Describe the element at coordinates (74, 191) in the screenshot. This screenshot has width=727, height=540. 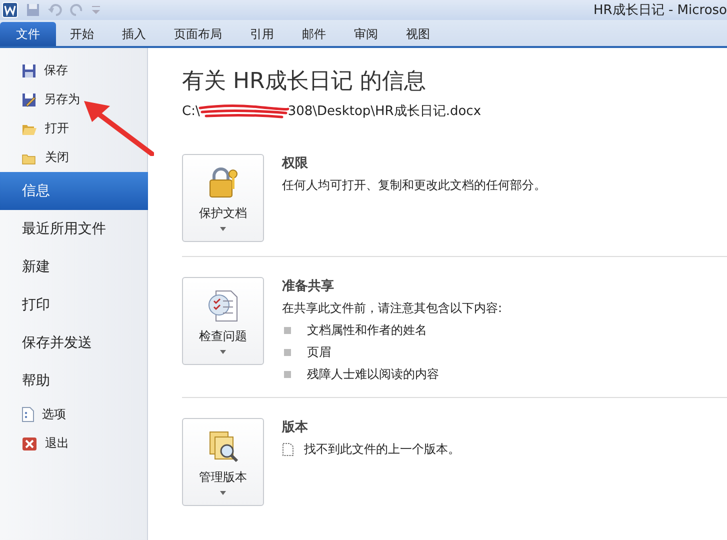
I see `menu-item: 信息` at that location.